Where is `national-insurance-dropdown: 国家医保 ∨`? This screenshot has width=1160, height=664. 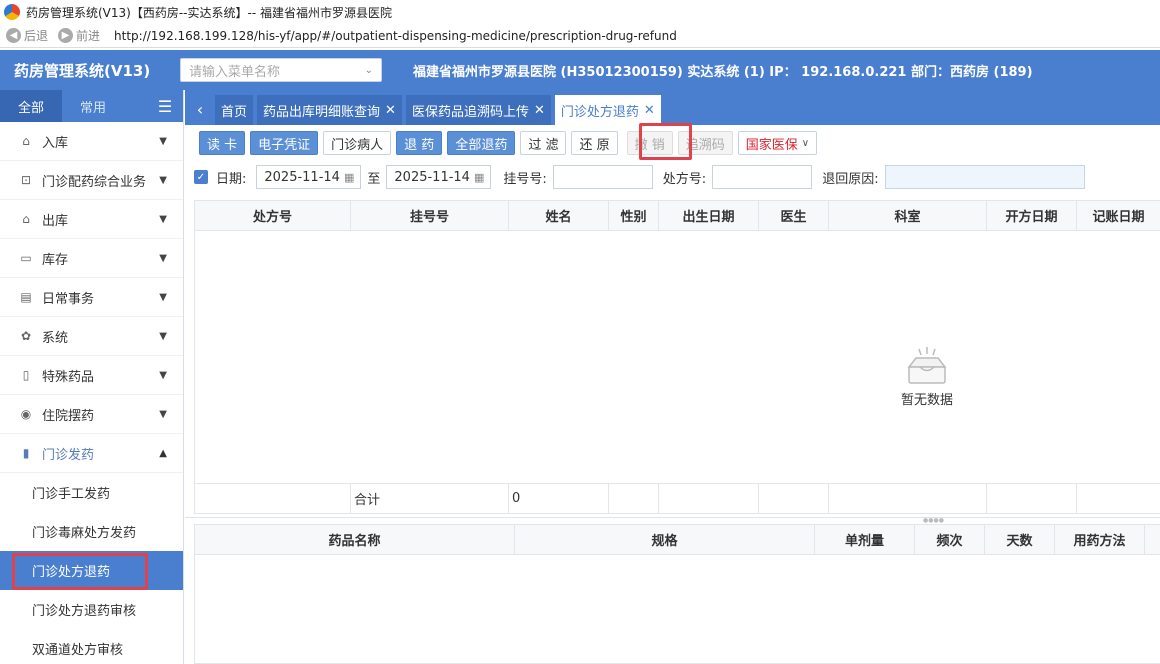
national-insurance-dropdown: 国家医保 ∨ is located at coordinates (777, 143).